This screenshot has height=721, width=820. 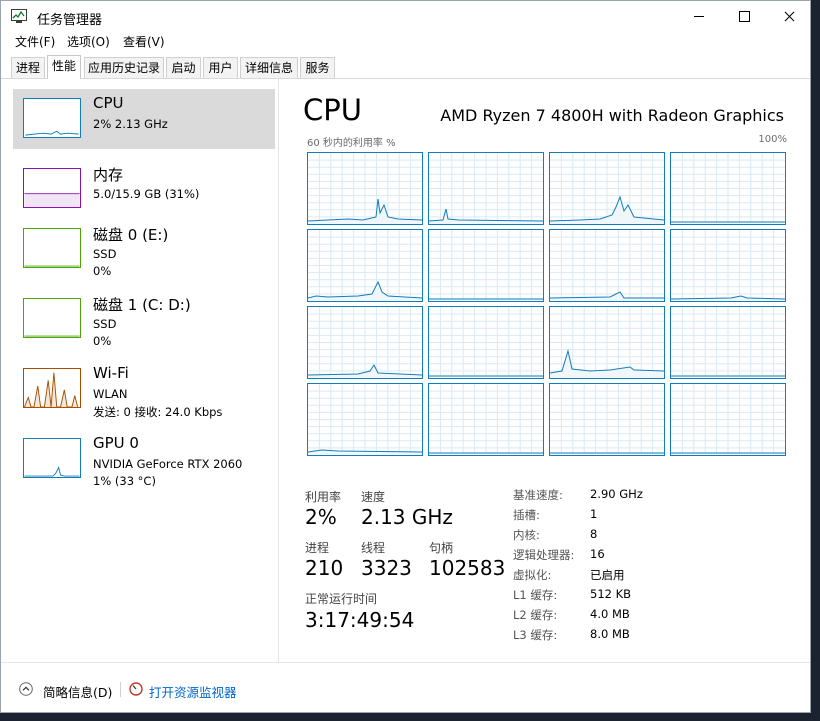 What do you see at coordinates (699, 17) in the screenshot?
I see `minimize-button` at bounding box center [699, 17].